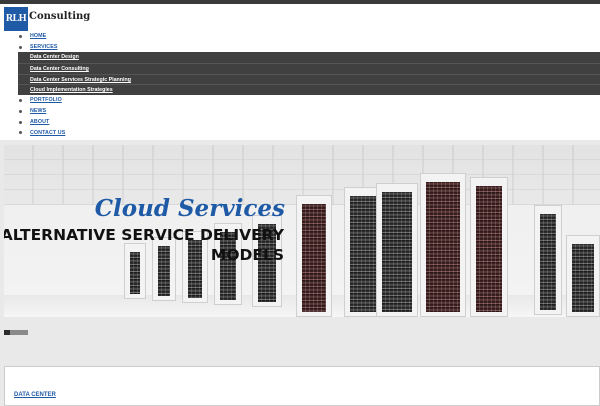 This screenshot has height=406, width=600. I want to click on logo-mark: RLH, so click(16, 19).